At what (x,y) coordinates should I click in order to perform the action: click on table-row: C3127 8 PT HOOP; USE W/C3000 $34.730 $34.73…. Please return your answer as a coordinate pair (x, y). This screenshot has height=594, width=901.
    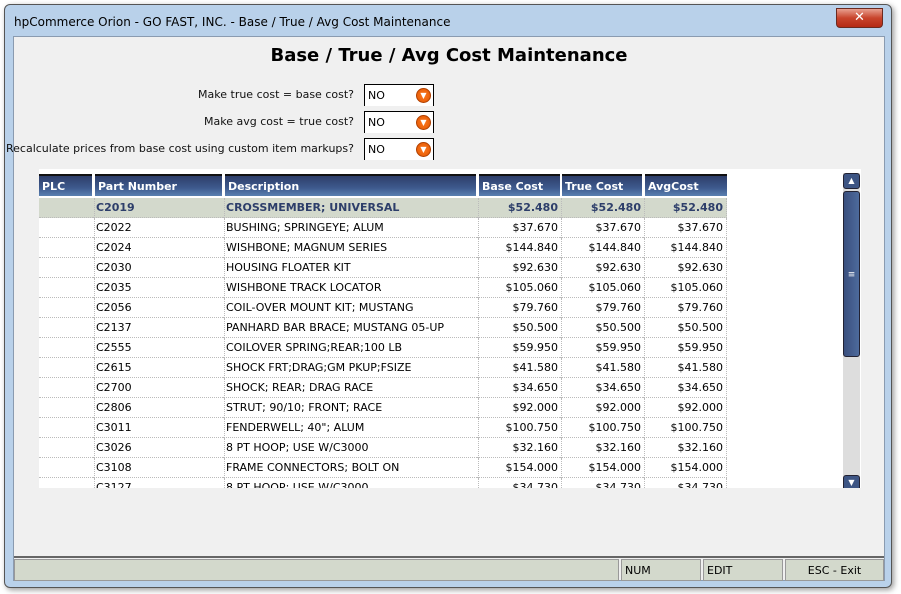
    Looking at the image, I should click on (383, 483).